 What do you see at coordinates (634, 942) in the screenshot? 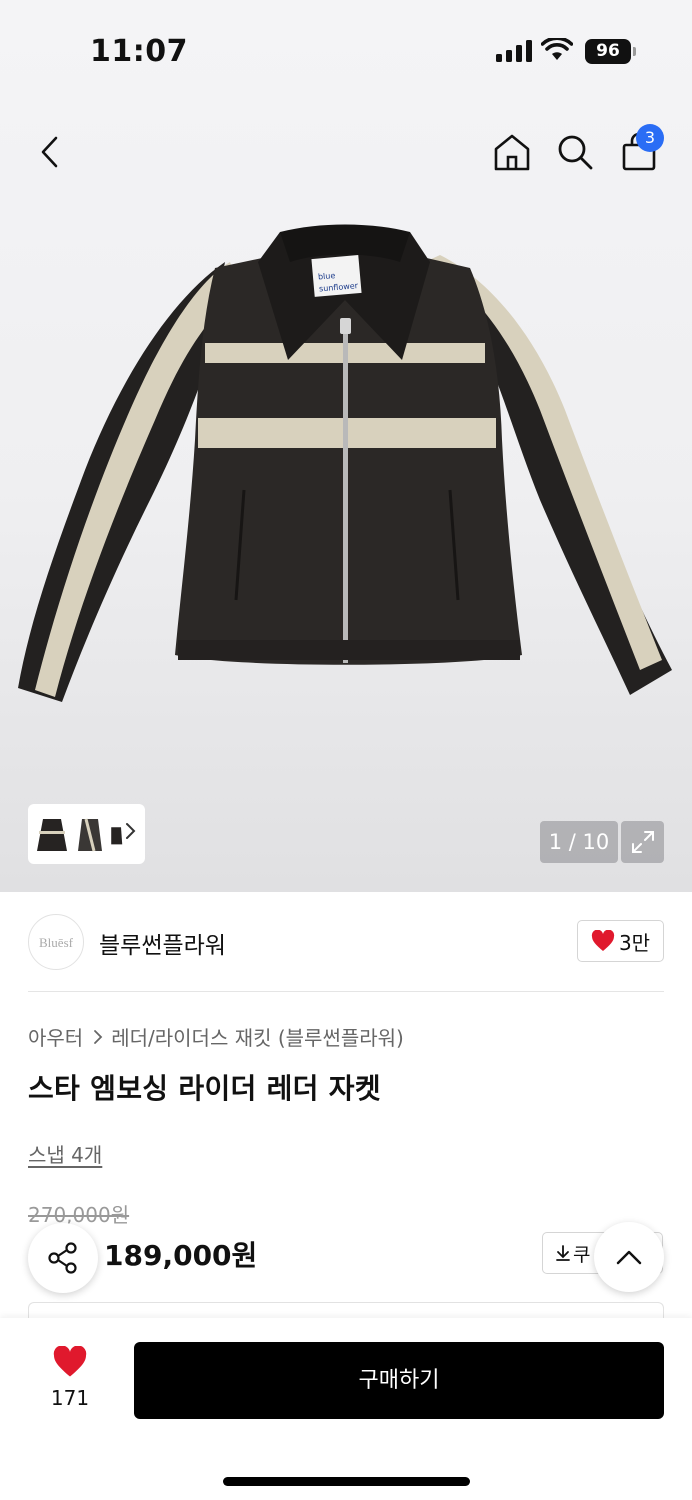
I see `brand-like-count: 3만` at bounding box center [634, 942].